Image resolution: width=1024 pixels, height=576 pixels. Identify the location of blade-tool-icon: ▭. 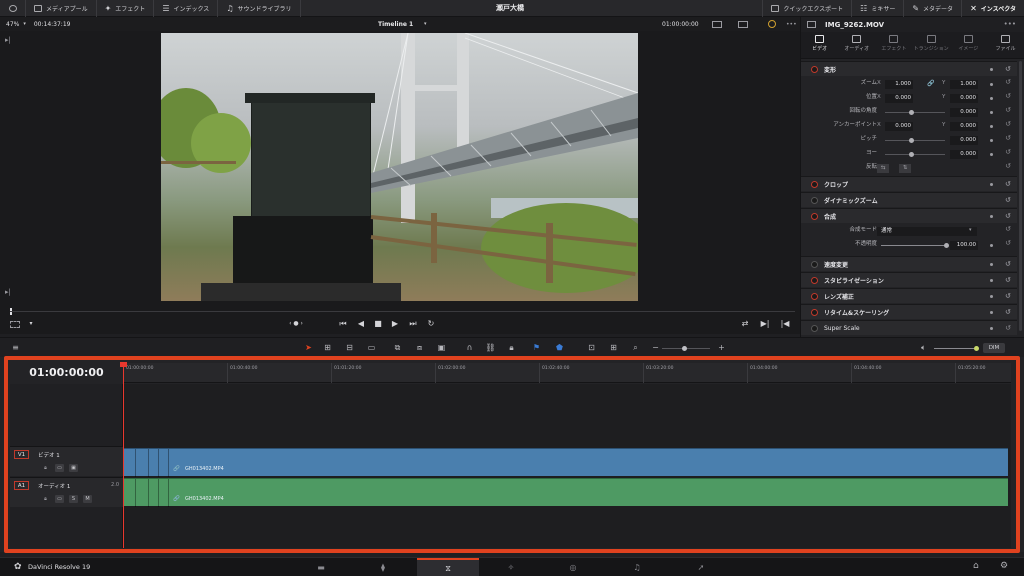
(371, 348).